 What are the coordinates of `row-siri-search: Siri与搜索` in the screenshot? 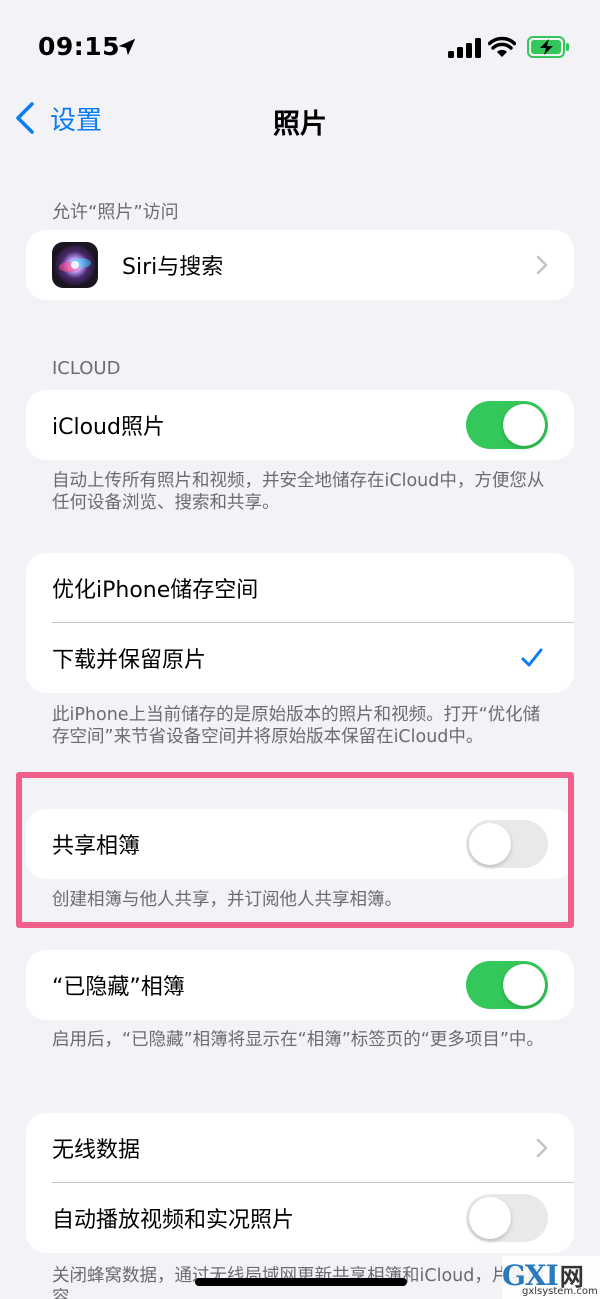 It's located at (300, 265).